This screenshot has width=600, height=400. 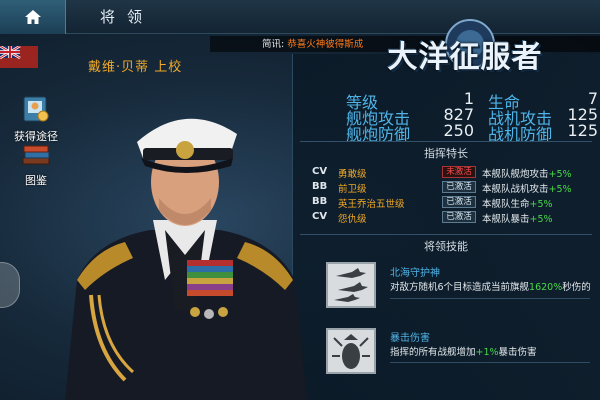 I want to click on news-label: 简讯:, so click(x=273, y=44).